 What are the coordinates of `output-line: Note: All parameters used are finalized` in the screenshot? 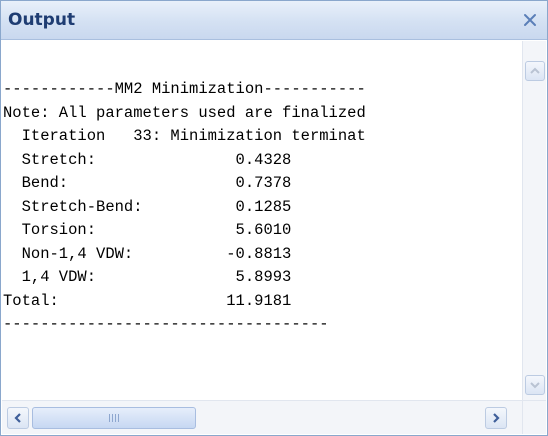 It's located at (184, 112).